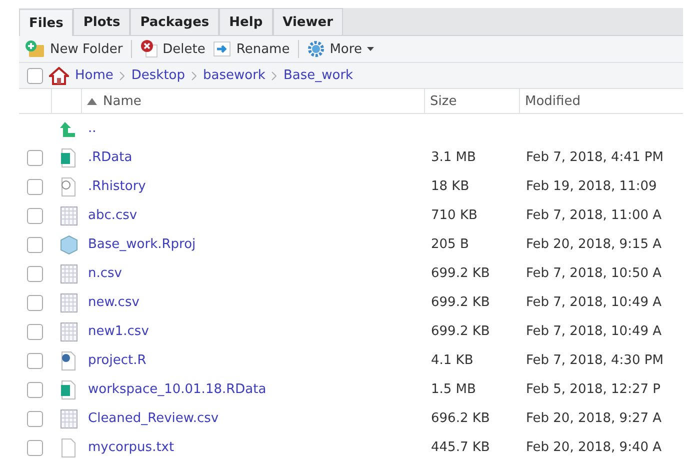 The width and height of the screenshot is (694, 459). Describe the element at coordinates (117, 360) in the screenshot. I see `file-name-link: project.R` at that location.